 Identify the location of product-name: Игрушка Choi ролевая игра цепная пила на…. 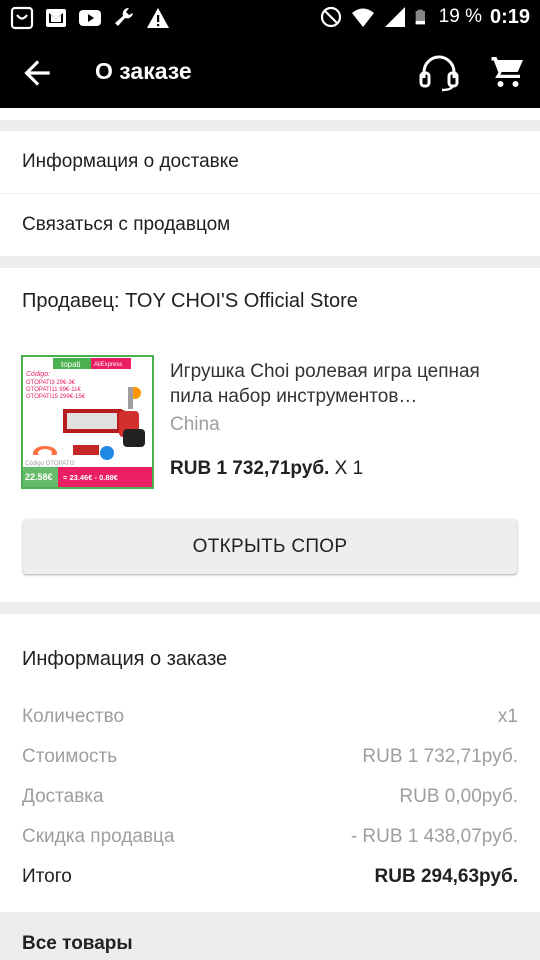
(347, 384).